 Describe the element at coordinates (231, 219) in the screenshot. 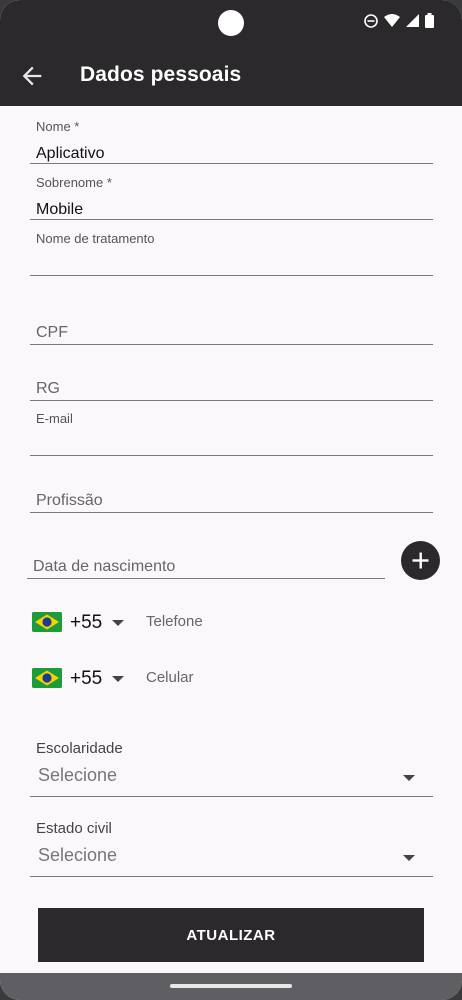

I see `sobrenome-underline` at that location.